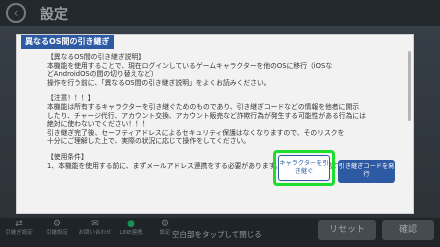 The height and width of the screenshot is (247, 440). Describe the element at coordinates (71, 98) in the screenshot. I see `content-line: 【注意！！！】` at that location.